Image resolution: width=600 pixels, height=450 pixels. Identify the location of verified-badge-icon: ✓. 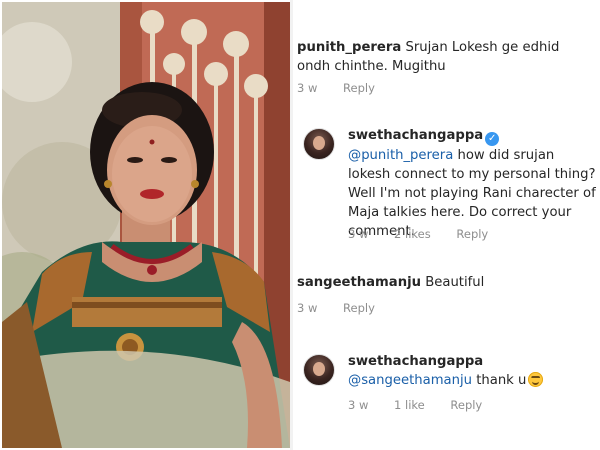
(492, 139).